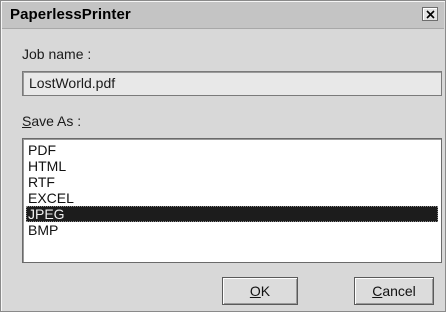 This screenshot has height=321, width=448. What do you see at coordinates (56, 121) in the screenshot?
I see `save-as-label-rest: ave As :` at bounding box center [56, 121].